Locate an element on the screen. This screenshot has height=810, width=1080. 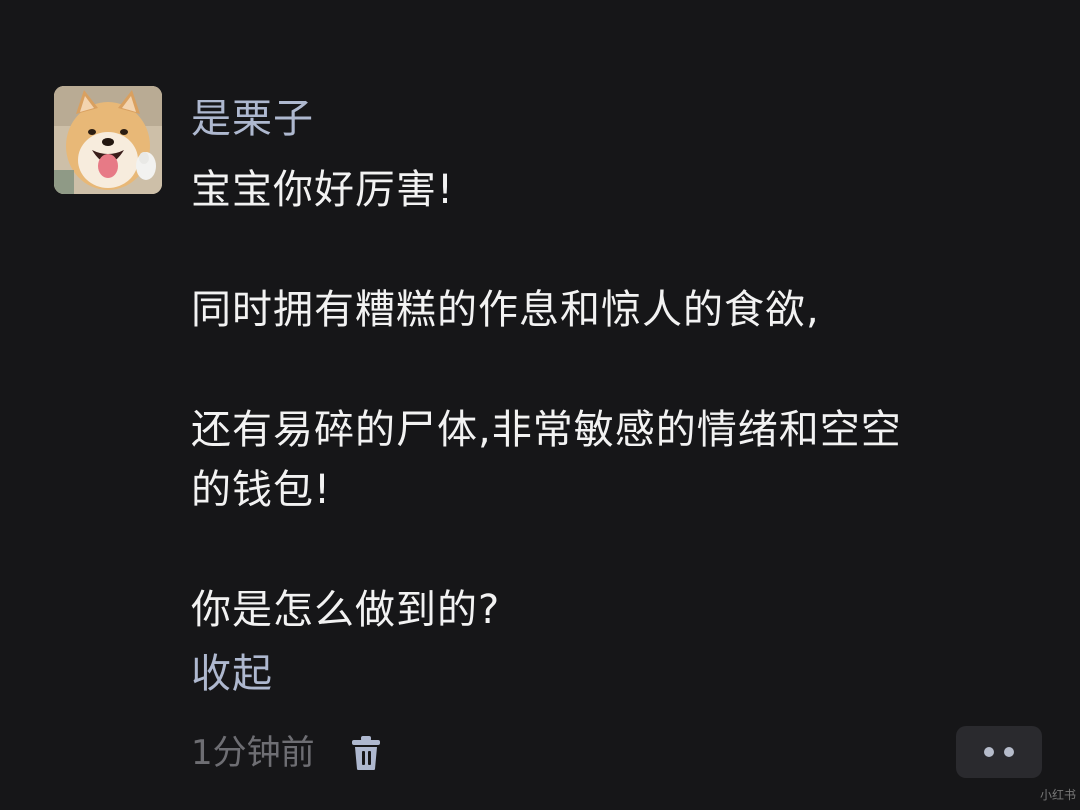
delete-button is located at coordinates (366, 753).